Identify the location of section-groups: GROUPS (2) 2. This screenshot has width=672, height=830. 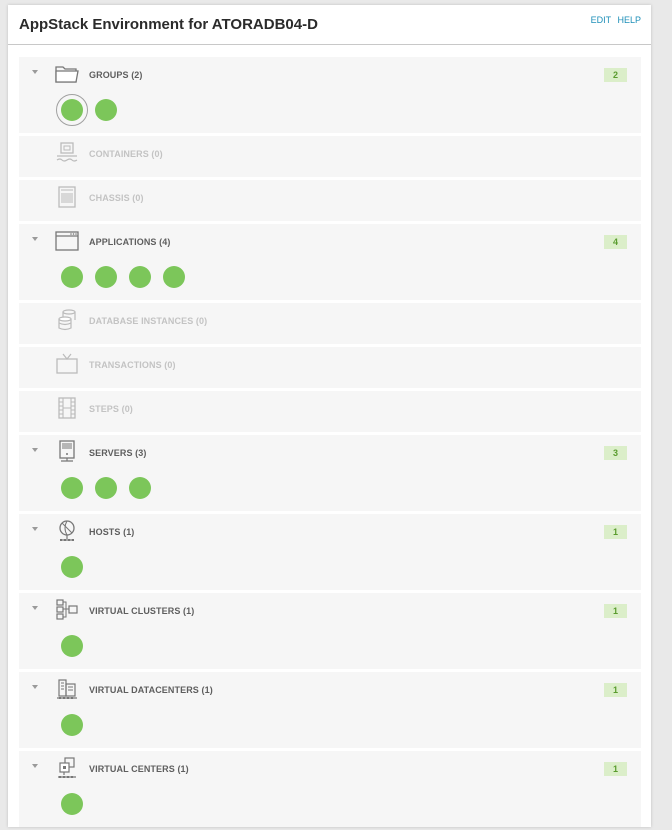
(330, 95).